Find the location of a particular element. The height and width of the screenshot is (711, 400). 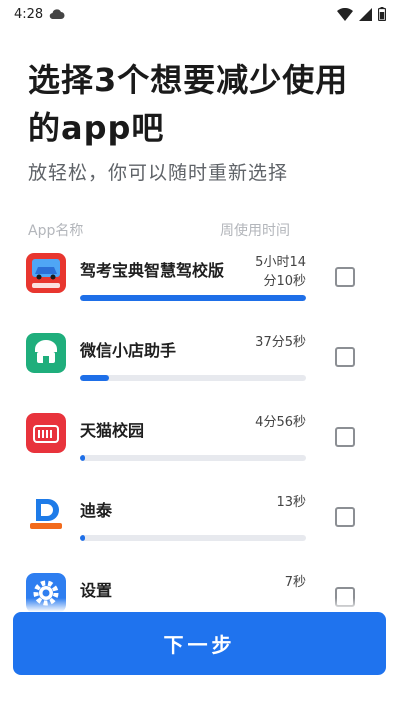

next-step-button: 下一步 is located at coordinates (199, 643).